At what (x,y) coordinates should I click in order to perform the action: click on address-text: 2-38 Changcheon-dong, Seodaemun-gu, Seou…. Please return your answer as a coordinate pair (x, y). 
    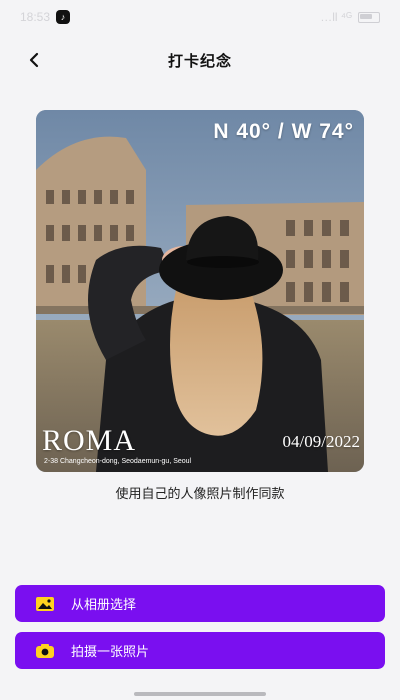
    Looking at the image, I should click on (118, 461).